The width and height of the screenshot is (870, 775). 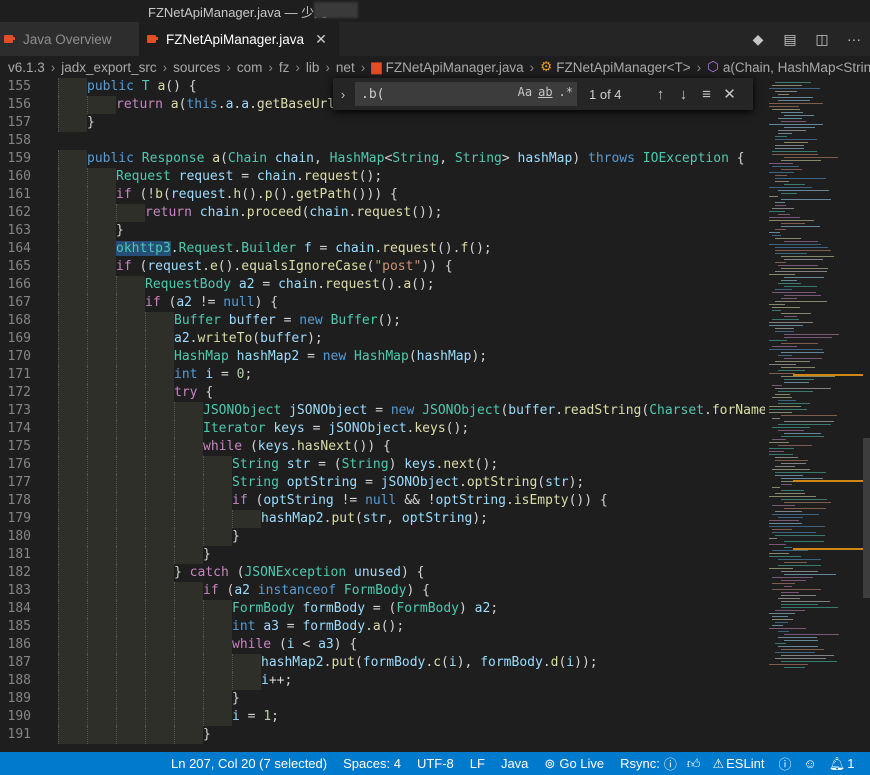 What do you see at coordinates (382, 591) in the screenshot?
I see `code-line: 183 if (a2 instanceof FormBody) {` at bounding box center [382, 591].